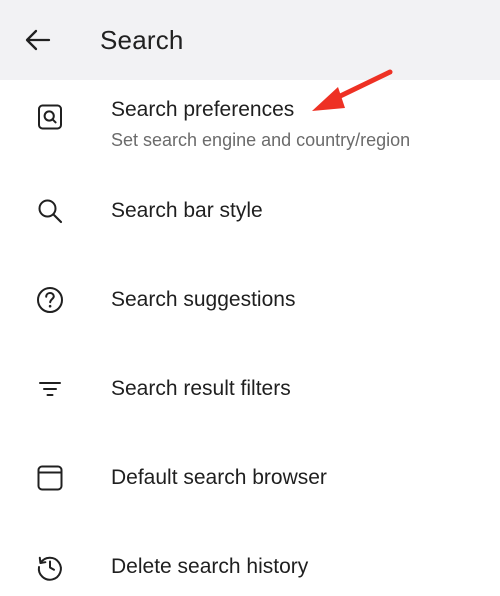  I want to click on arrow-left-icon, so click(38, 40).